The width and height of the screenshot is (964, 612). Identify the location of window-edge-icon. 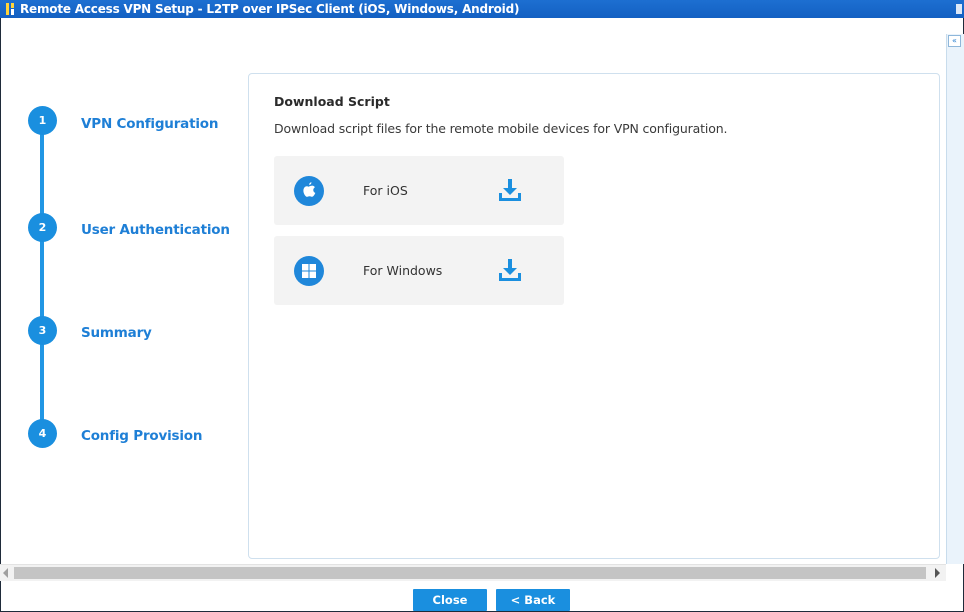
(959, 9).